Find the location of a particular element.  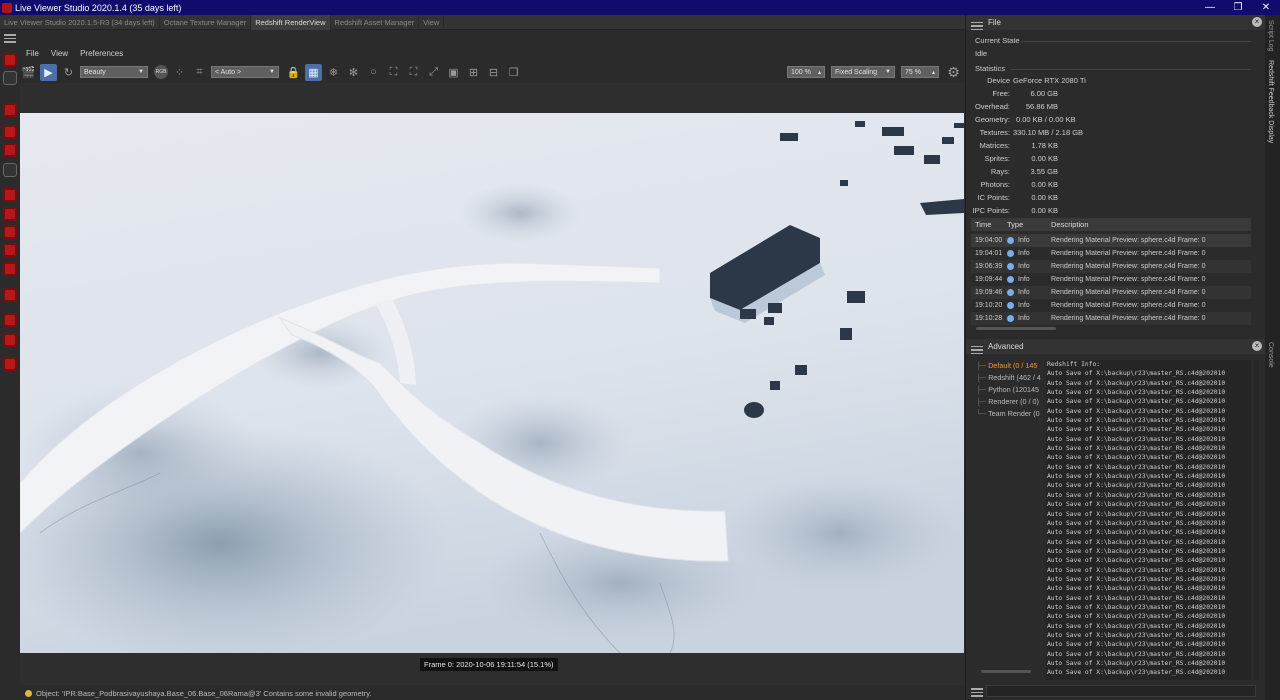

close-window-button: ✕ is located at coordinates (1266, 7).